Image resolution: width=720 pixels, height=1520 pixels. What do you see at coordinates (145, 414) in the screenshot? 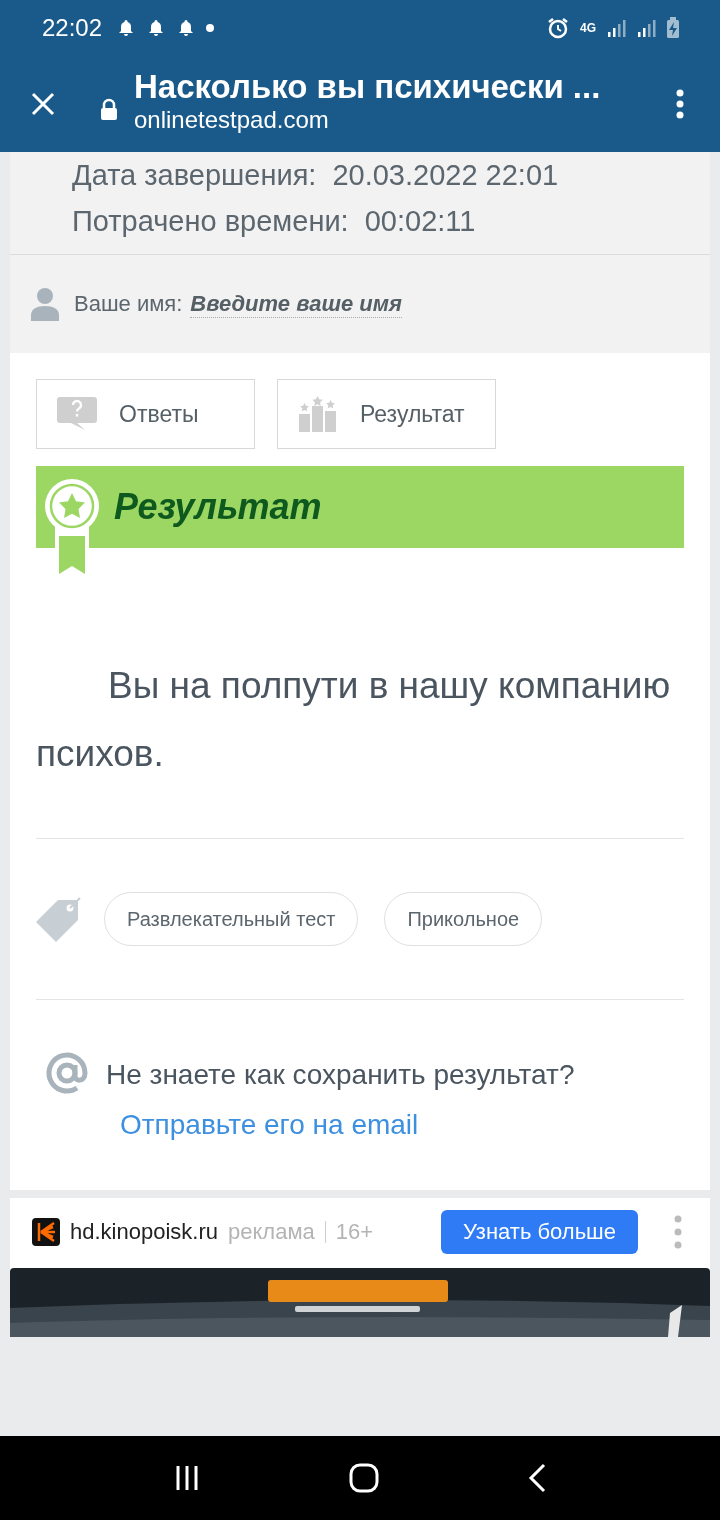
I see `section-button: Ответы` at bounding box center [145, 414].